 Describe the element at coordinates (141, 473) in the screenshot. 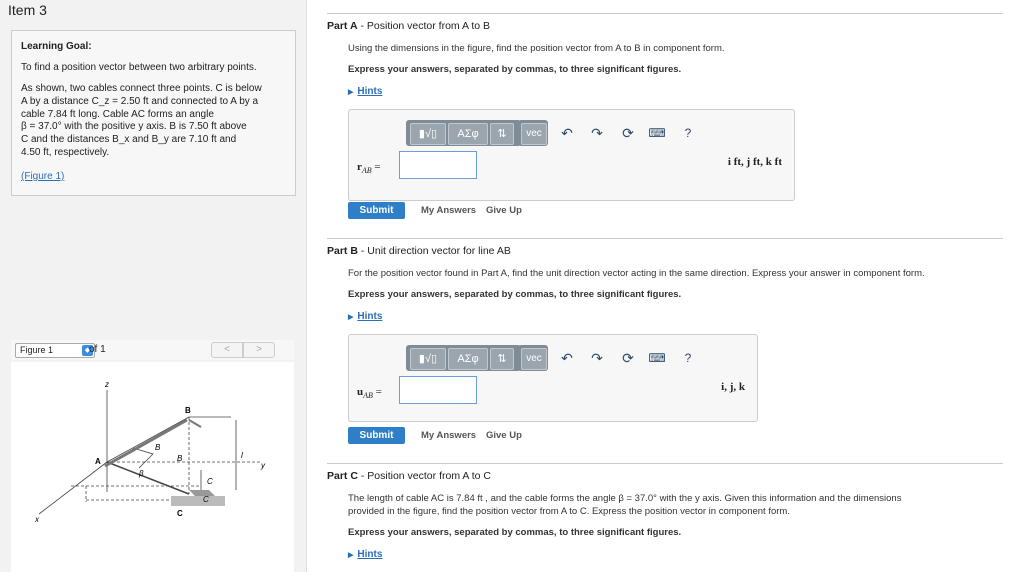

I see `beta-label: β` at that location.